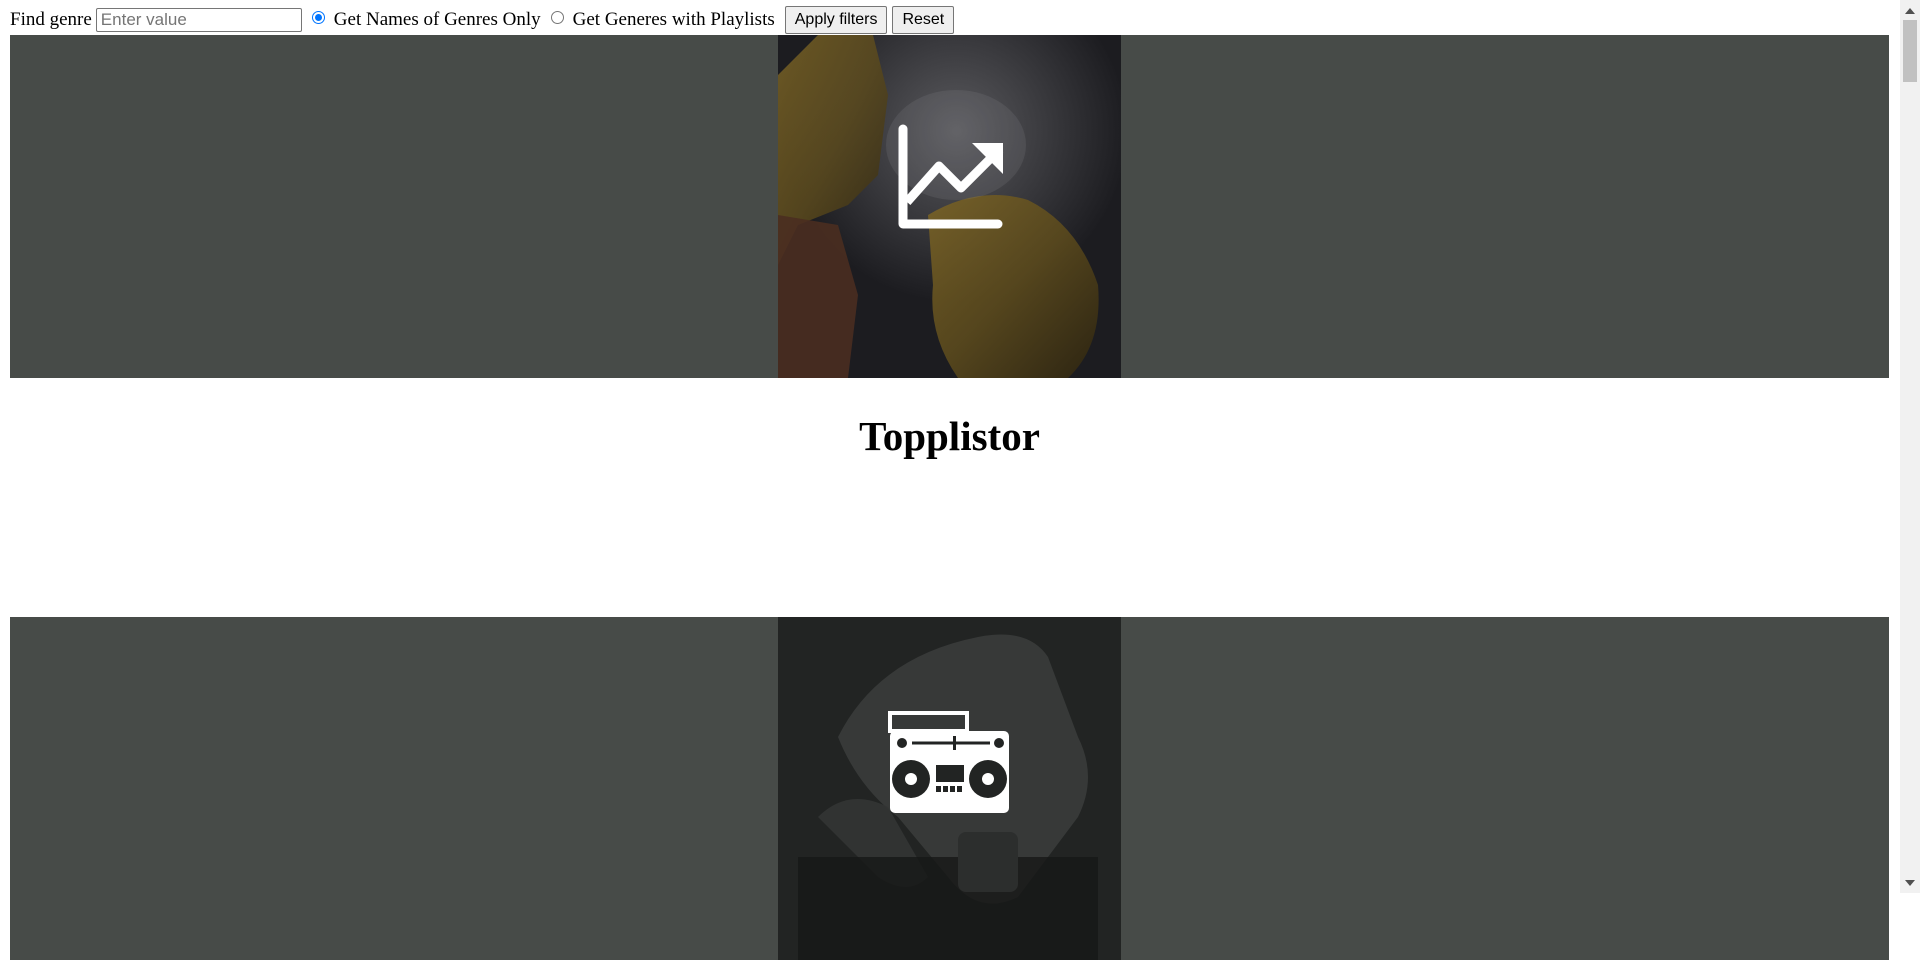  I want to click on apply-filters-button: Apply filters, so click(836, 20).